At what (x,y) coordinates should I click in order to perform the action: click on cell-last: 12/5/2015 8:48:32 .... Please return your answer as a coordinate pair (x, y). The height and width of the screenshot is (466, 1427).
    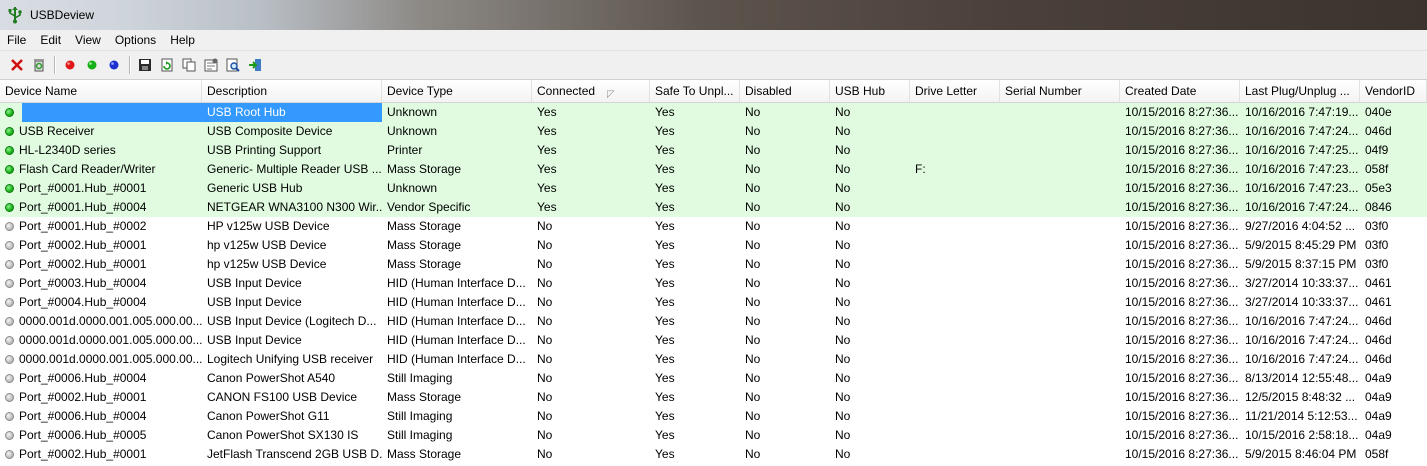
    Looking at the image, I should click on (1300, 397).